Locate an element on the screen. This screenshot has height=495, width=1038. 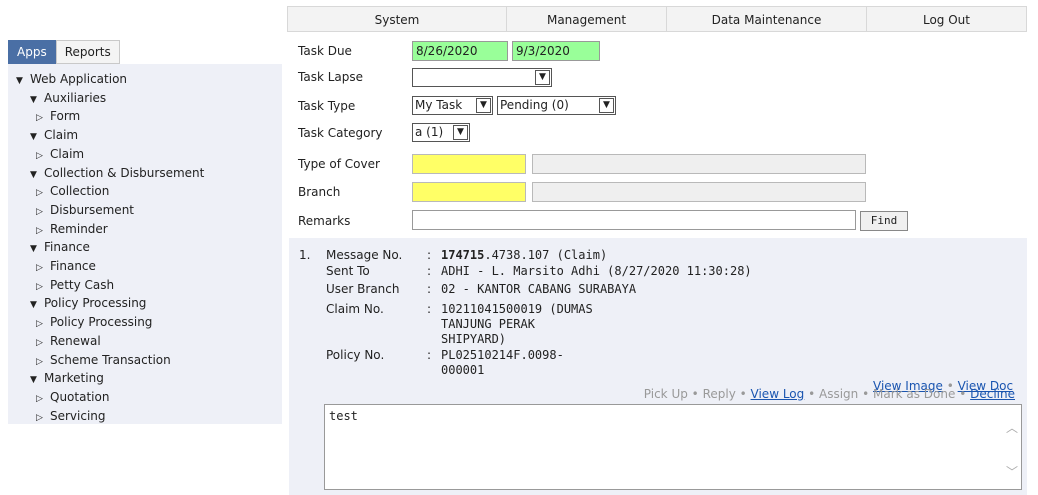
message-number-bold: 174715 is located at coordinates (463, 255).